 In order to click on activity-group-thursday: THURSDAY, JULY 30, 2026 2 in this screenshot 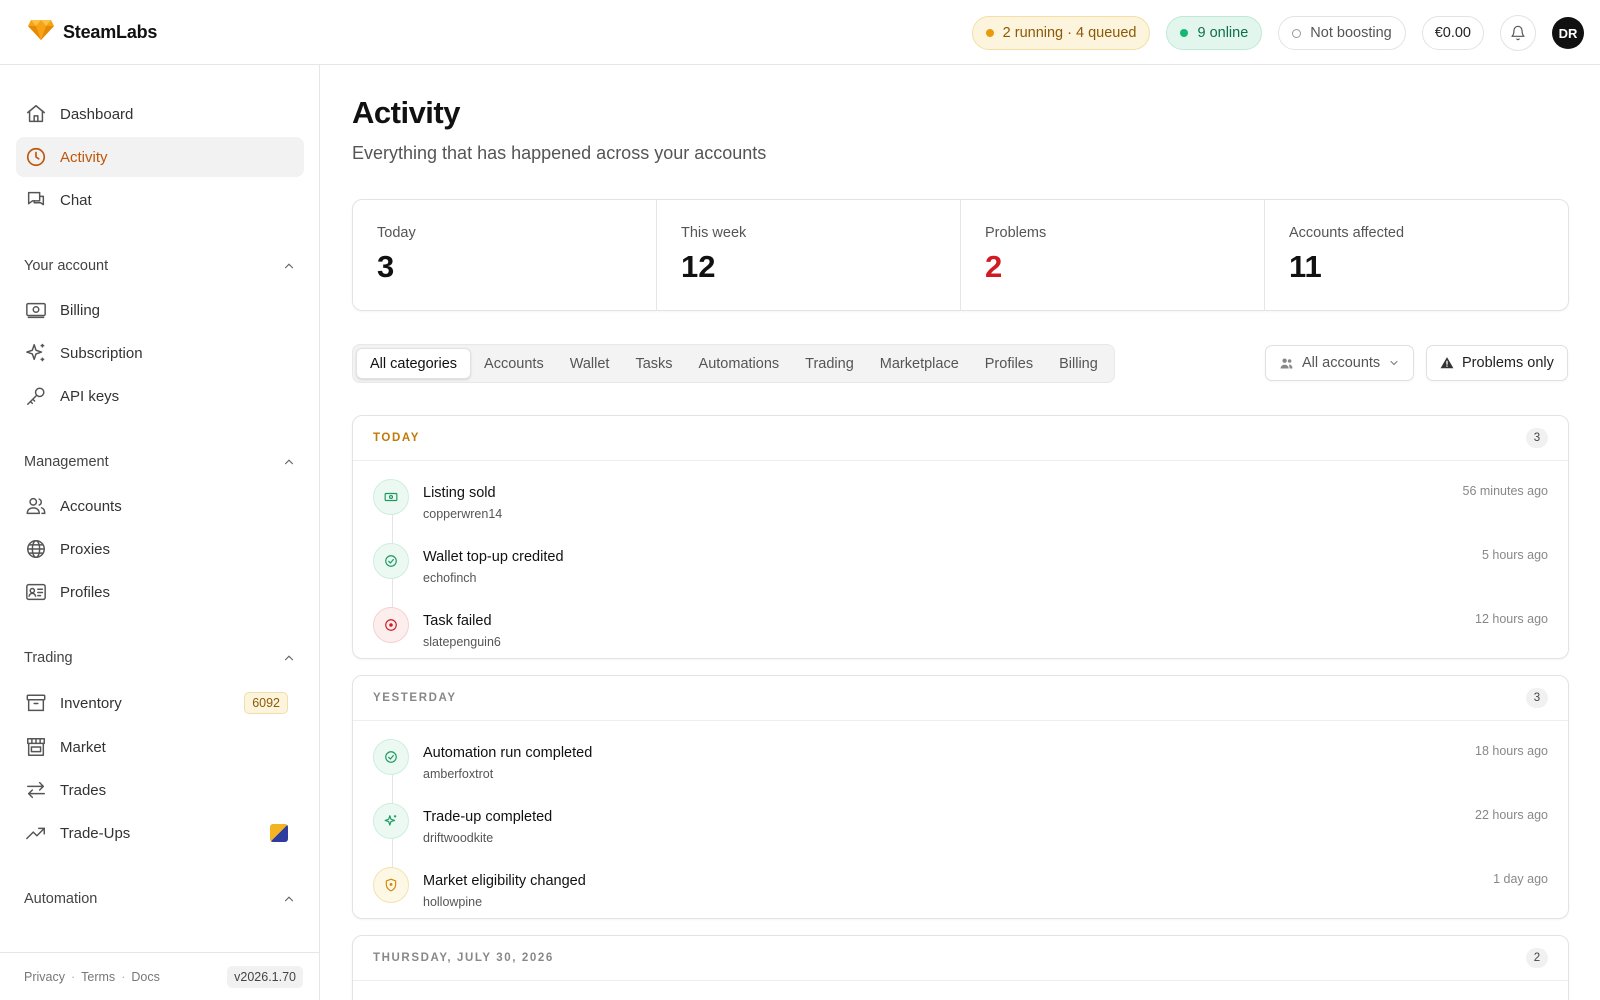, I will do `click(960, 967)`.